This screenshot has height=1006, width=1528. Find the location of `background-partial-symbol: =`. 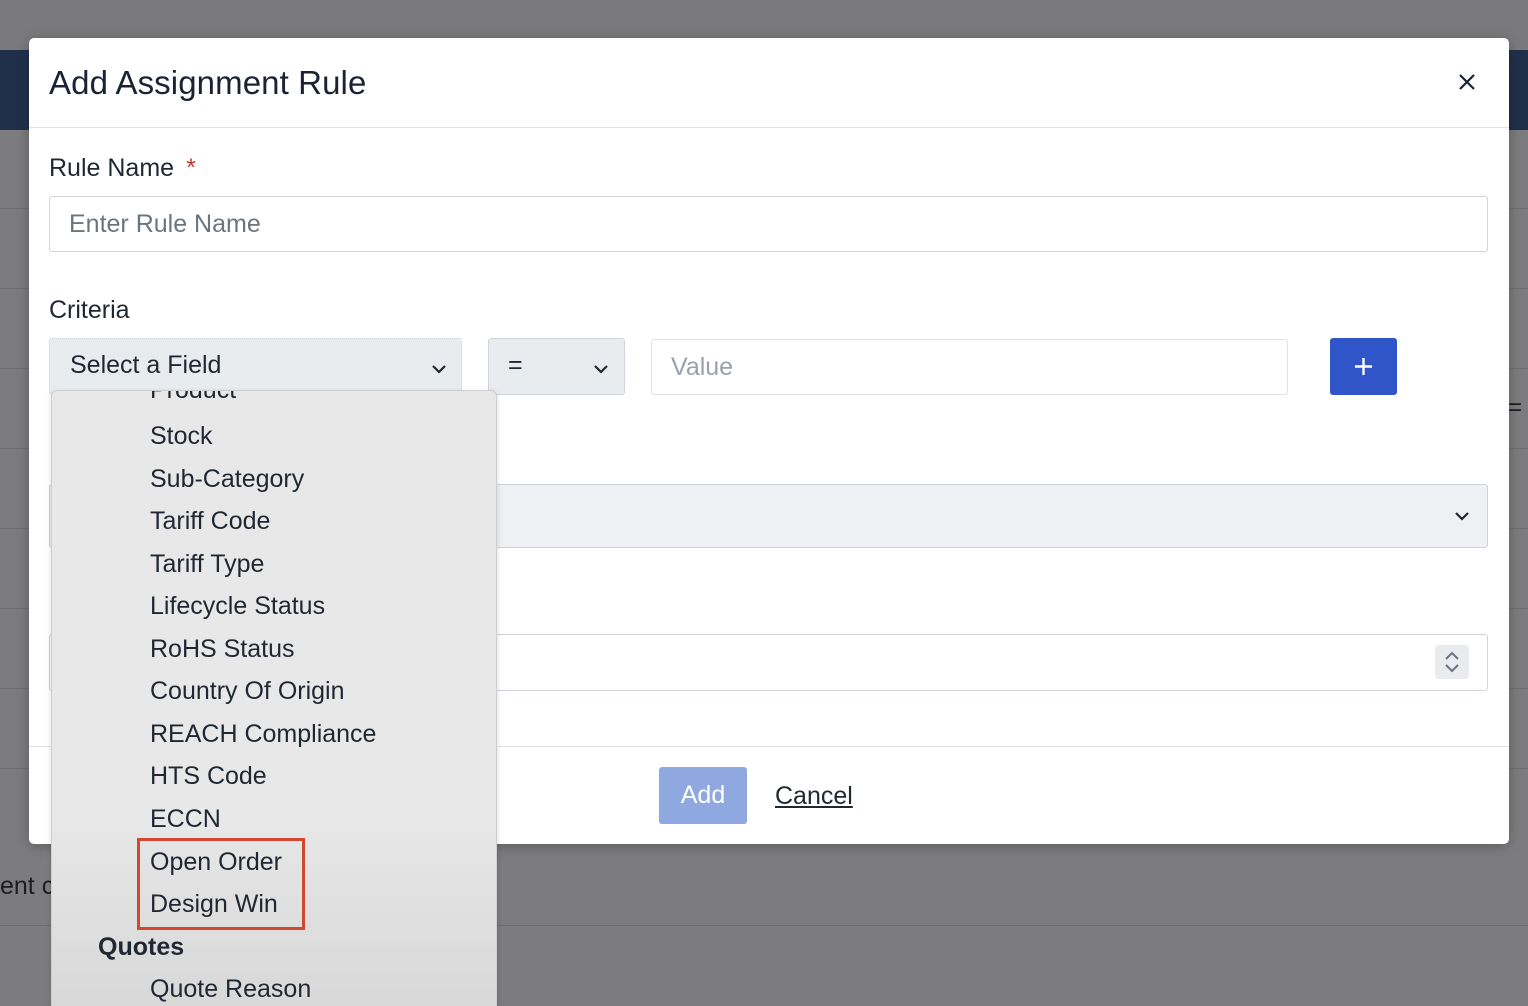

background-partial-symbol: = is located at coordinates (1515, 407).